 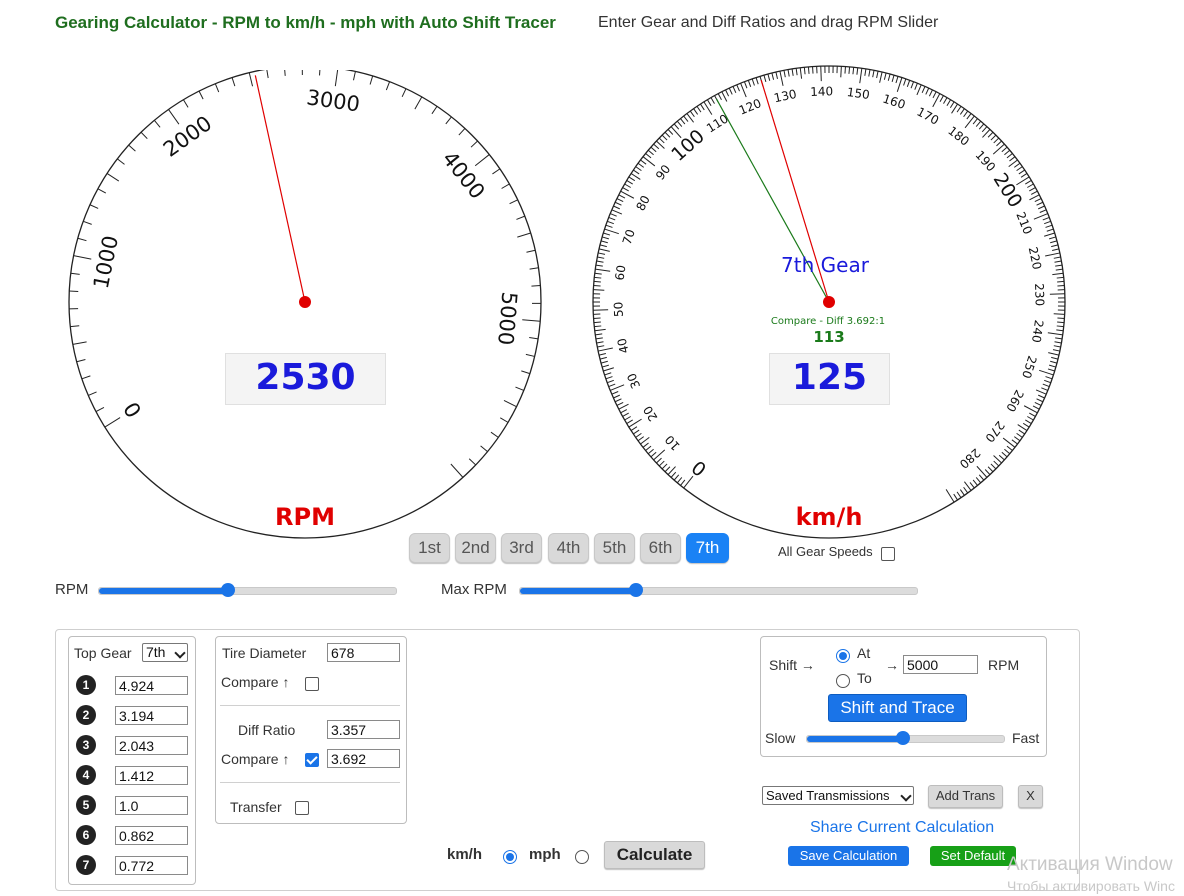 What do you see at coordinates (302, 808) in the screenshot?
I see `transfer-checkbox` at bounding box center [302, 808].